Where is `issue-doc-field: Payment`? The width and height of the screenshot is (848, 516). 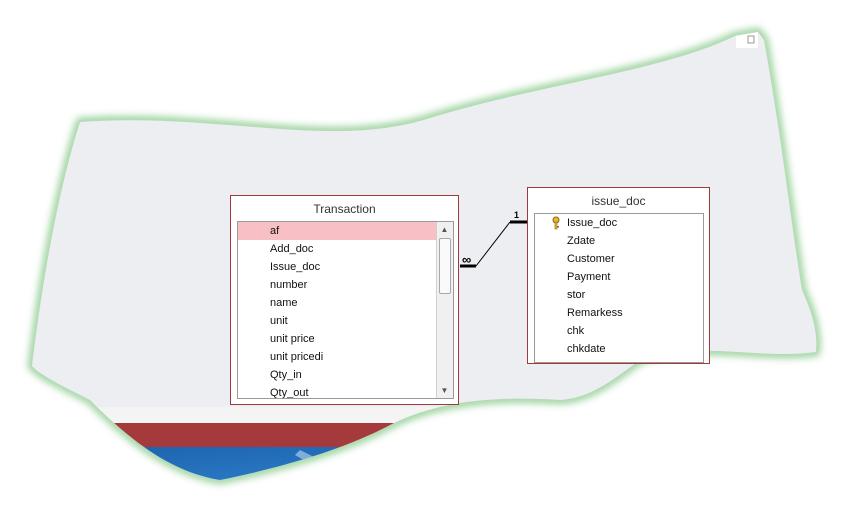
issue-doc-field: Payment is located at coordinates (619, 277).